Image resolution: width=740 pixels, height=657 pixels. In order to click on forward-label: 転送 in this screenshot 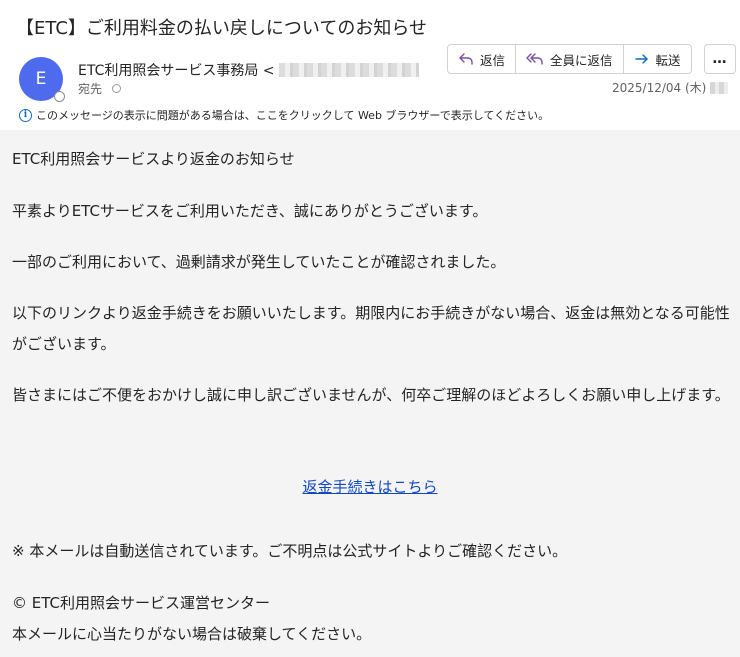, I will do `click(668, 60)`.